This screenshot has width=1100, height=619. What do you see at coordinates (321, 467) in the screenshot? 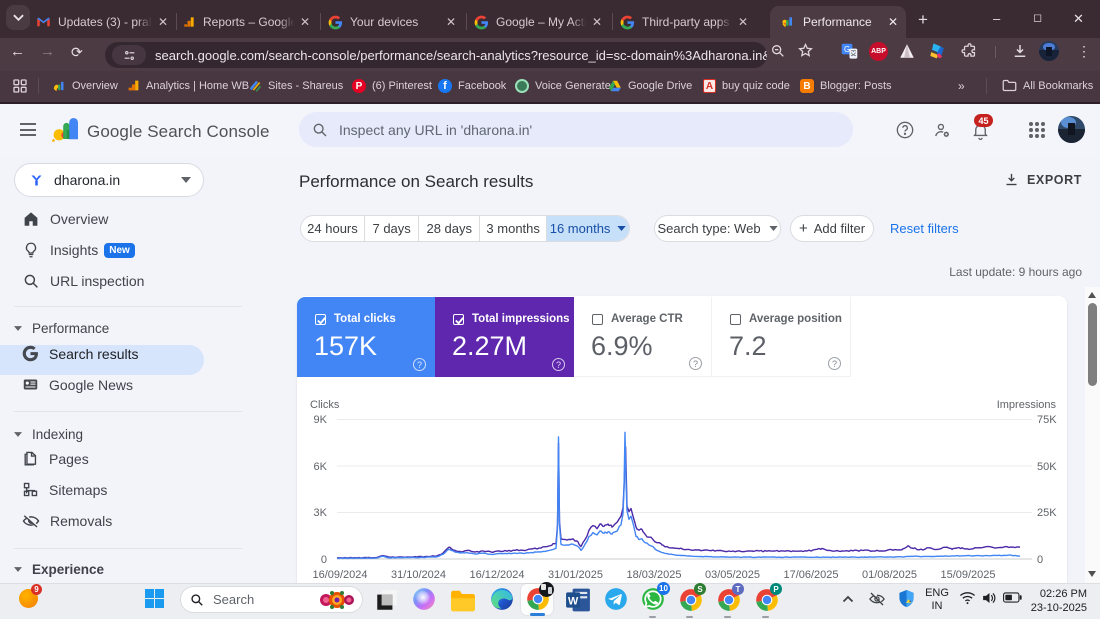
I see `svg-text: 6K` at bounding box center [321, 467].